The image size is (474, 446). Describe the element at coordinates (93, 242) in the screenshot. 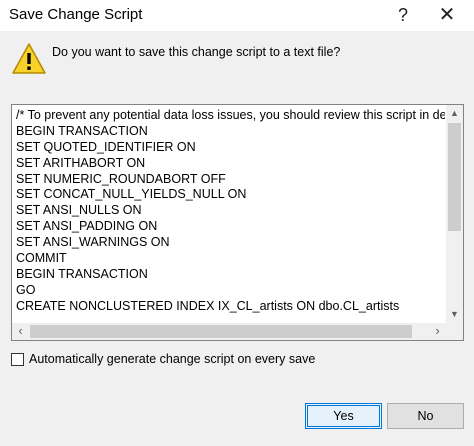

I see `script-line: SET ANSI_WARNINGS ON` at that location.